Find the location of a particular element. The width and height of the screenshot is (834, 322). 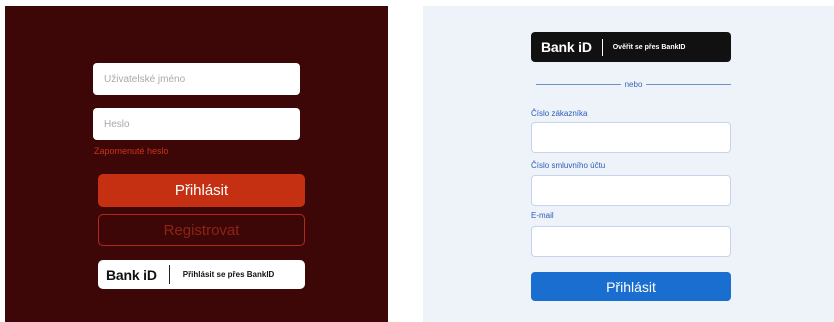

customer-number-input is located at coordinates (631, 137).